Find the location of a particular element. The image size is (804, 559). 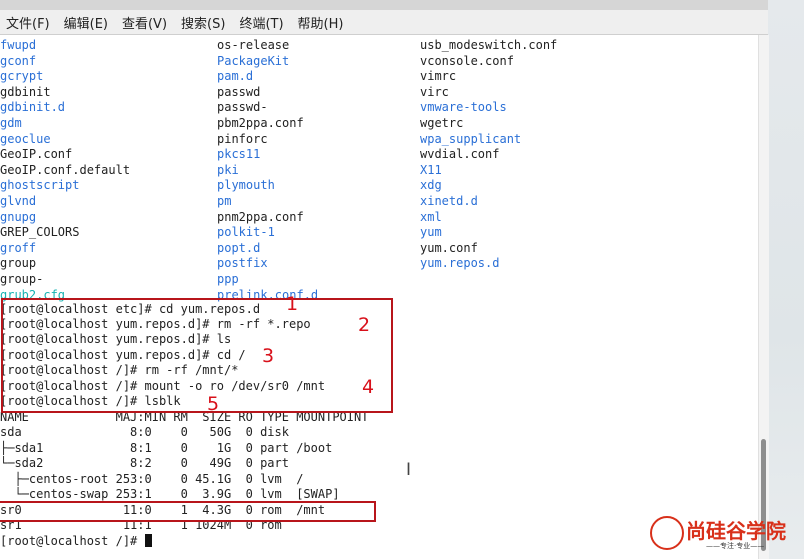

listing-entry: gconf is located at coordinates (18, 60).